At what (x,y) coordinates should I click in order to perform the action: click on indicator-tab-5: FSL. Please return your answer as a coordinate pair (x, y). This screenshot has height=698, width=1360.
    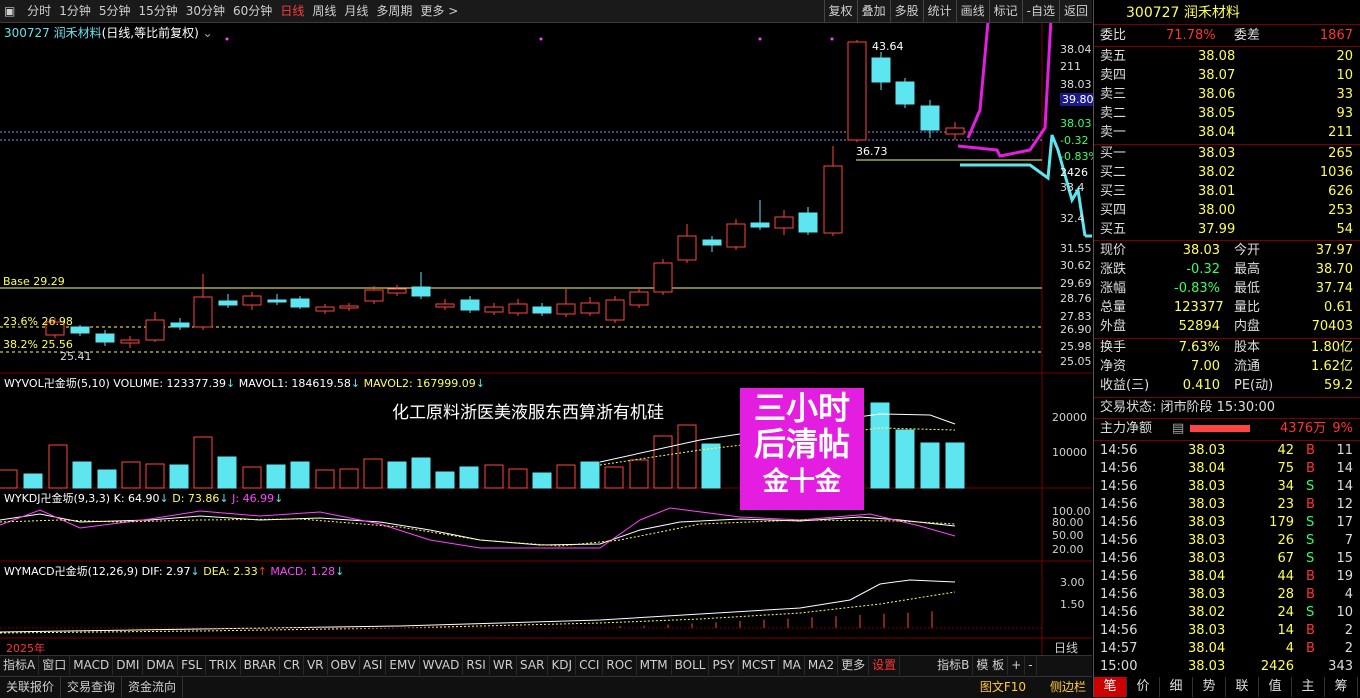
    Looking at the image, I should click on (192, 665).